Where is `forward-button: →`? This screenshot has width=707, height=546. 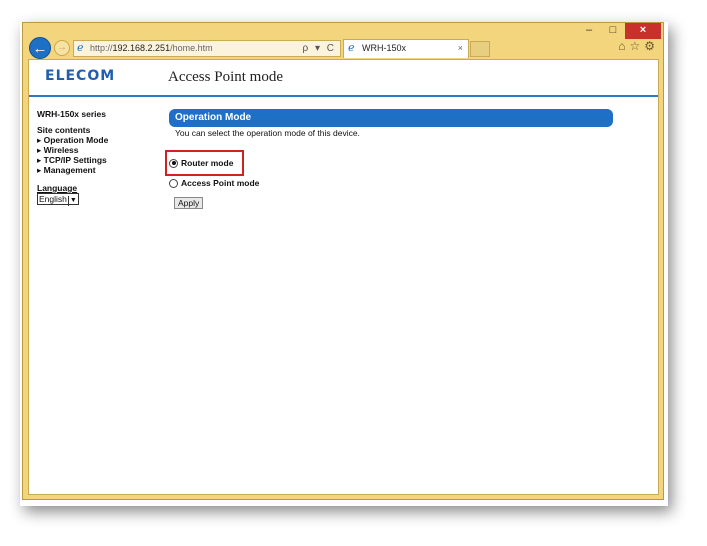
forward-button: → is located at coordinates (62, 48).